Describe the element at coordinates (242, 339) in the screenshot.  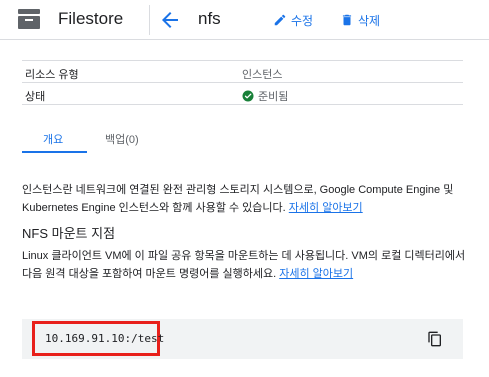
I see `mount-point-code-box: 10.169.91.10:/test` at that location.